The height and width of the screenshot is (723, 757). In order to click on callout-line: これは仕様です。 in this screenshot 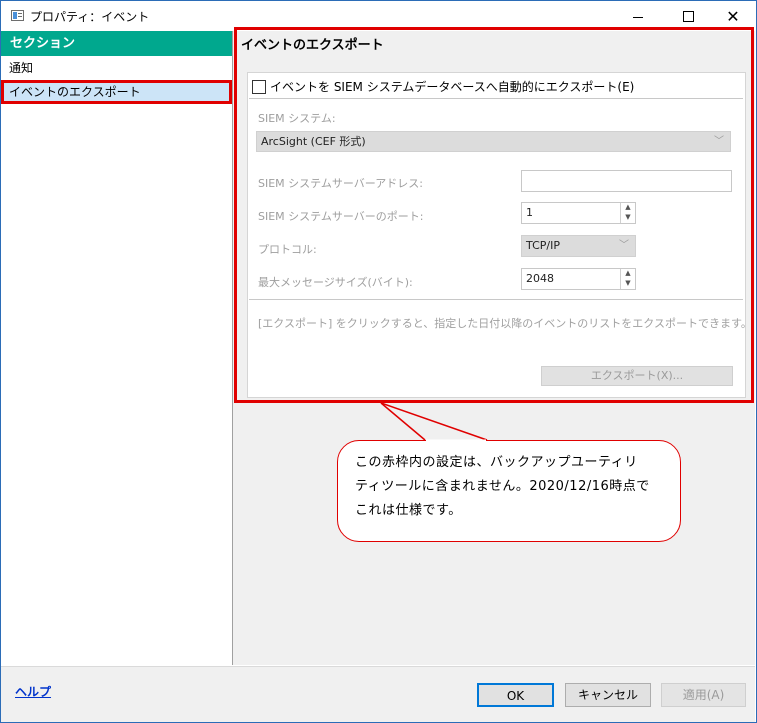, I will do `click(408, 510)`.